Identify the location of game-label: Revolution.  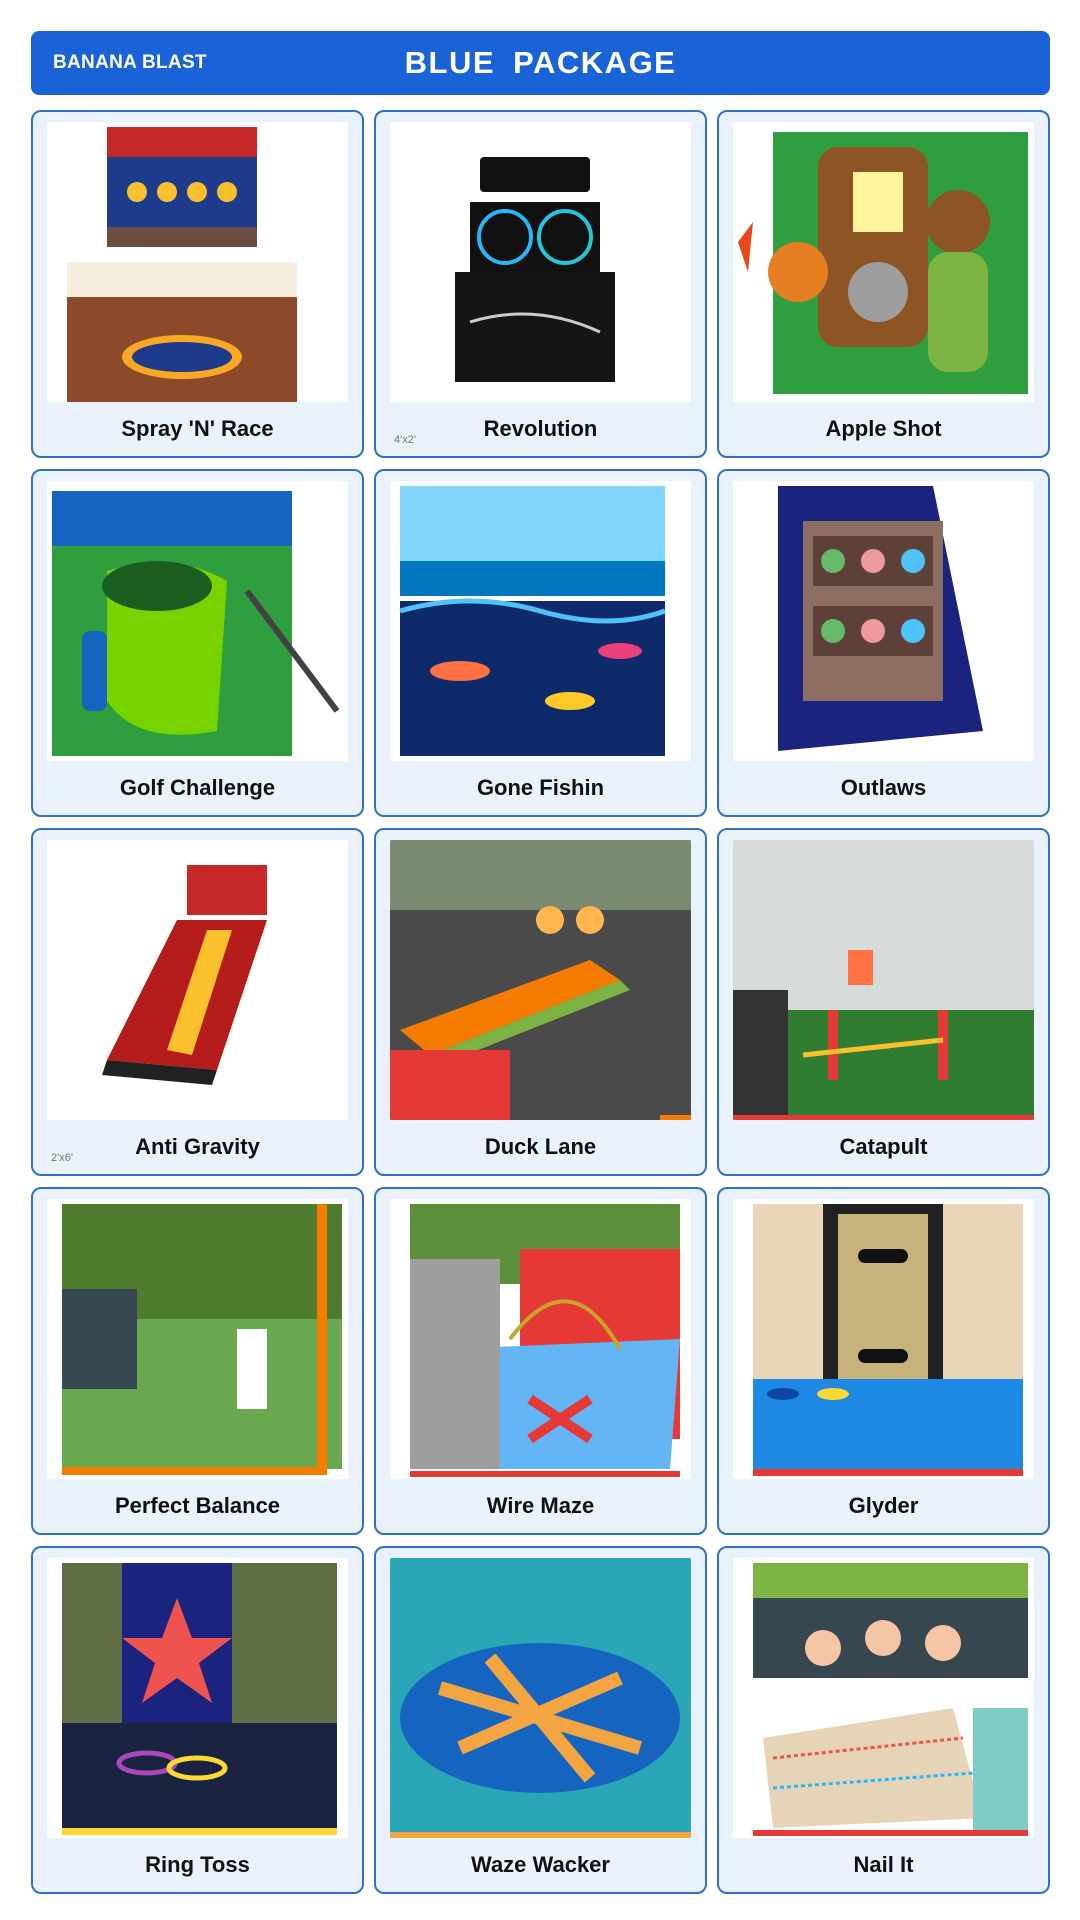
(540, 428).